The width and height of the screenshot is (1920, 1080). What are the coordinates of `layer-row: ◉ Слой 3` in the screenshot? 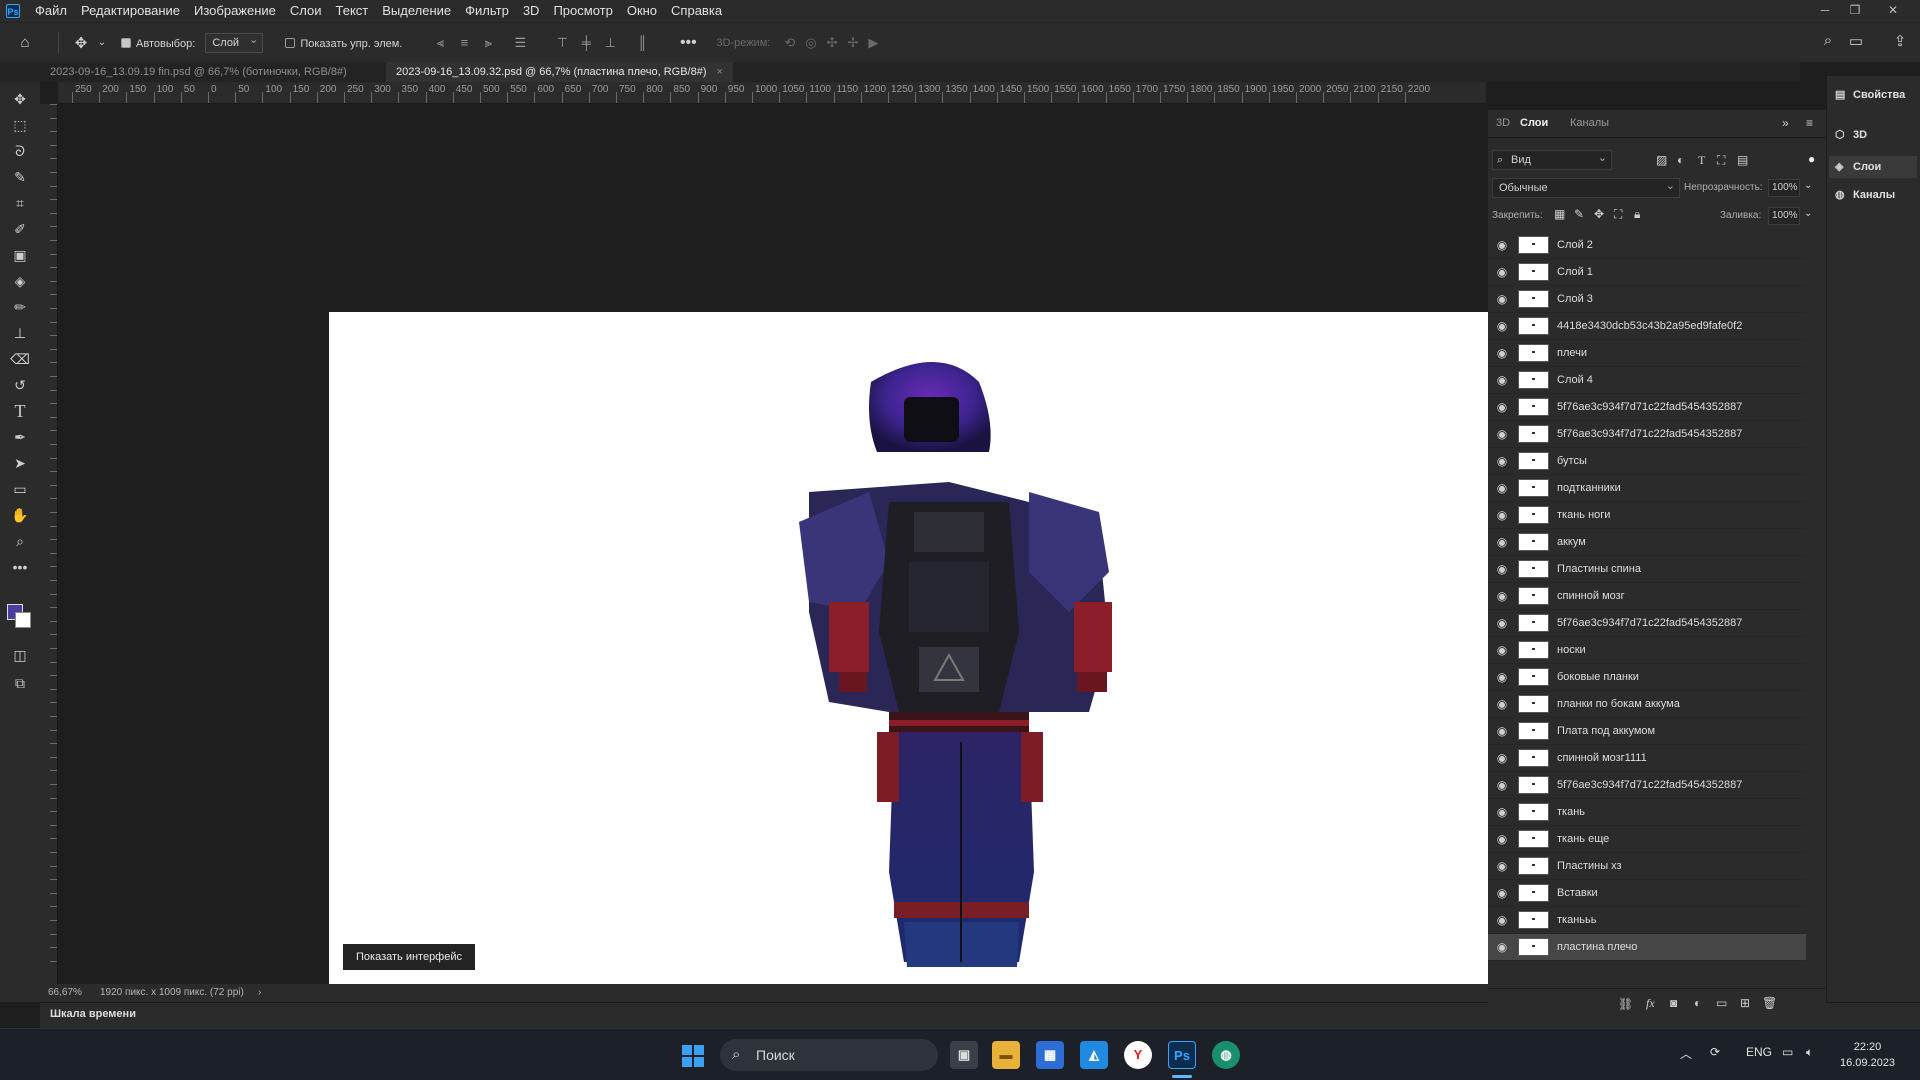 It's located at (1647, 299).